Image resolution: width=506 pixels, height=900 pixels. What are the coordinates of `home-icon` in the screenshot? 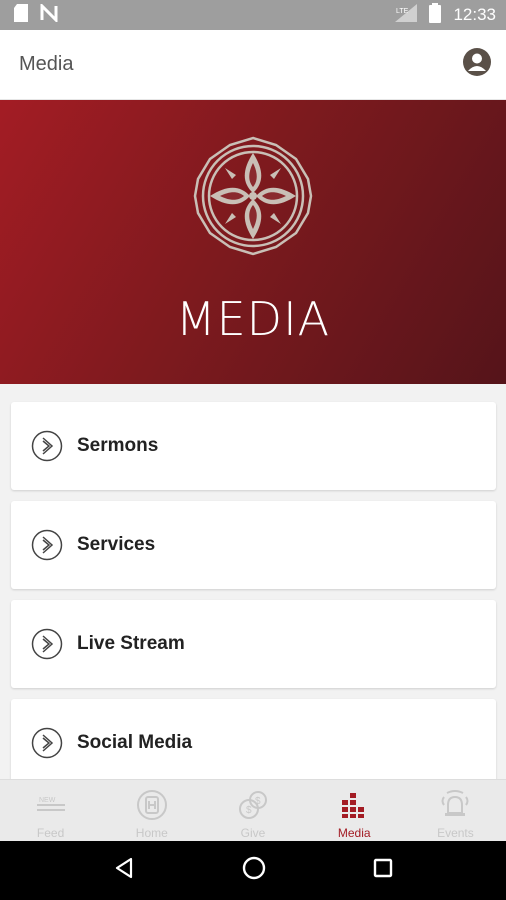 It's located at (254, 870).